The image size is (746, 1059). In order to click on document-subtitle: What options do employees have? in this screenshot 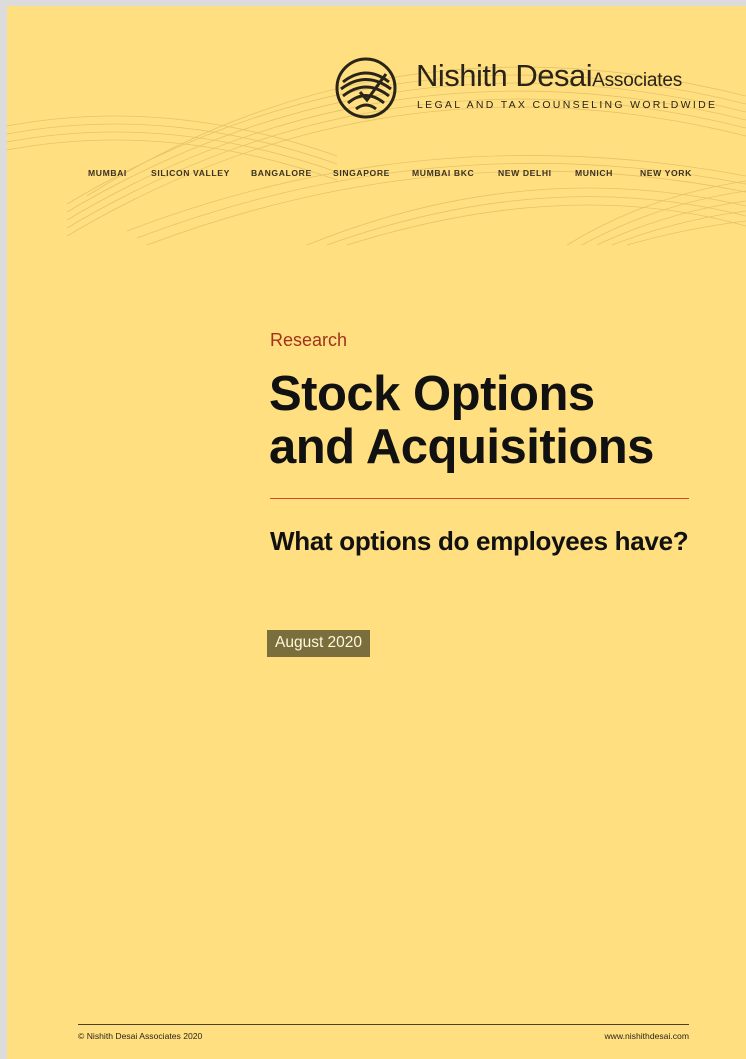, I will do `click(479, 541)`.